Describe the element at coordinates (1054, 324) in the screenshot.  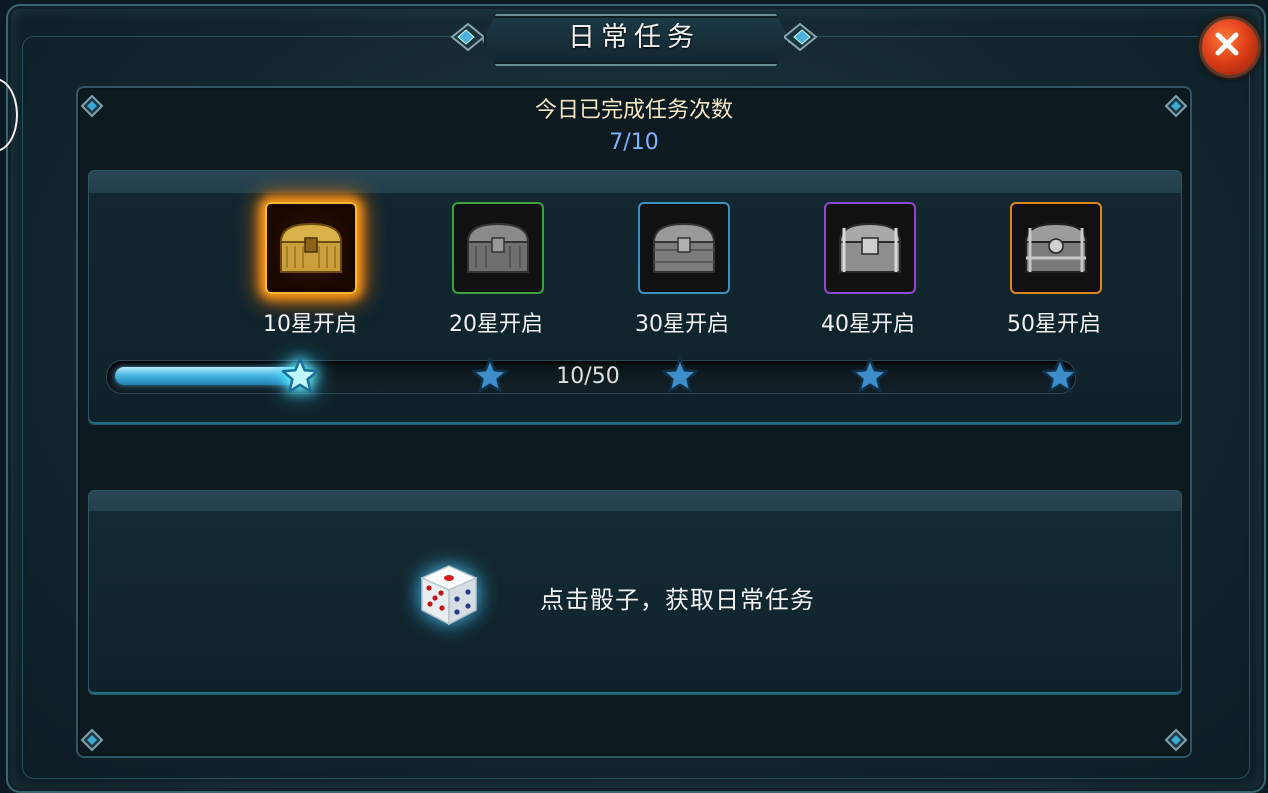
I see `chest-label: 50星开启` at that location.